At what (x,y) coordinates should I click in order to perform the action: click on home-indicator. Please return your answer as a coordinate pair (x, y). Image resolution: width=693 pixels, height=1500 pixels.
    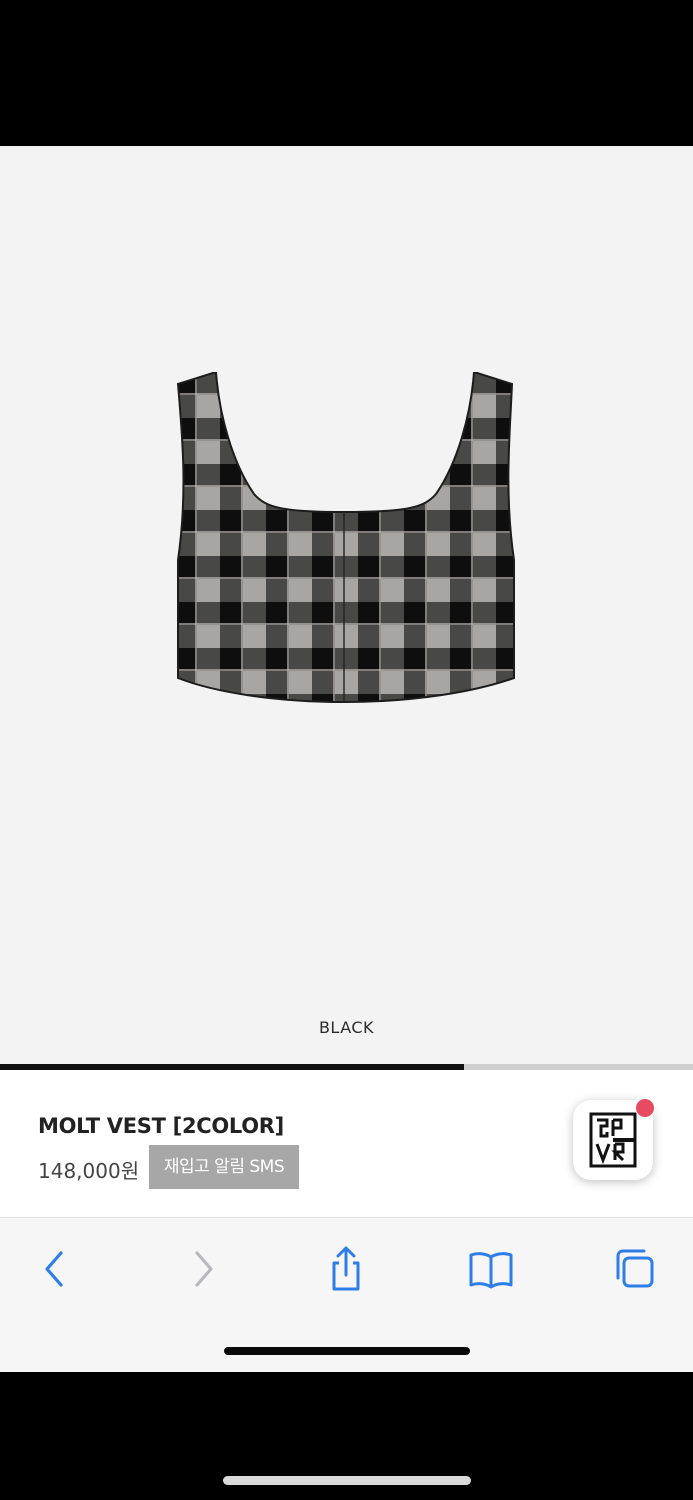
    Looking at the image, I should click on (347, 1351).